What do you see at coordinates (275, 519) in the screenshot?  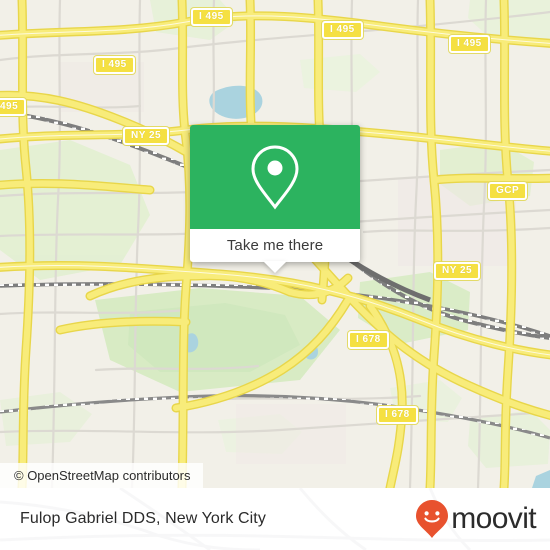 I see `footer-bar: Fulop Gabriel DDS, New York City moovit` at bounding box center [275, 519].